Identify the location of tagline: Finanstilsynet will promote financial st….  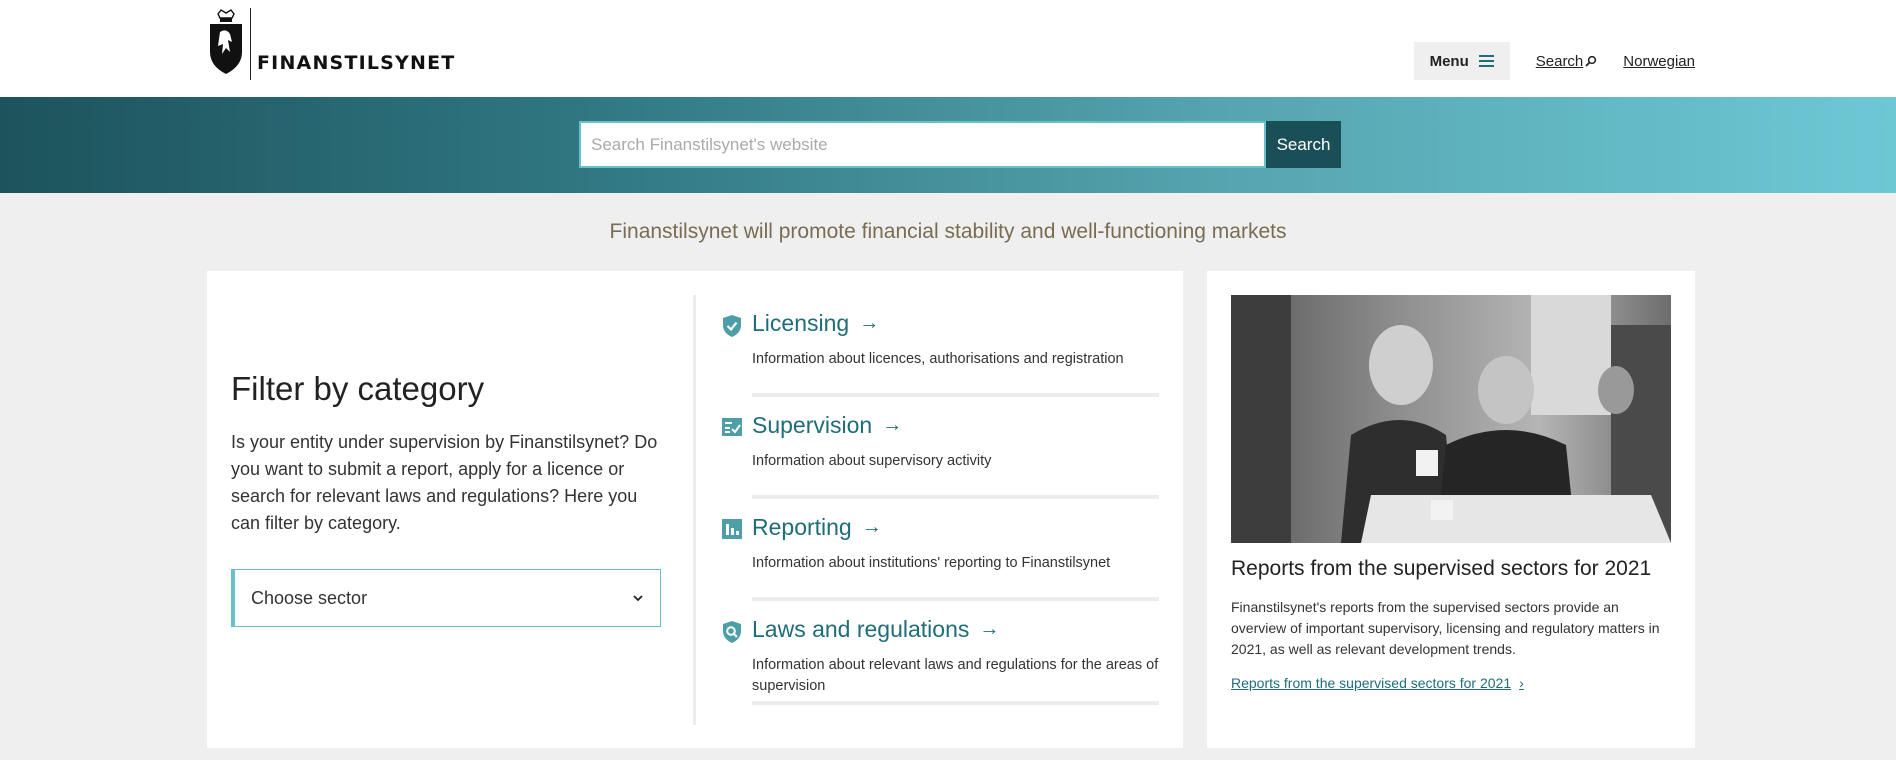
(948, 231).